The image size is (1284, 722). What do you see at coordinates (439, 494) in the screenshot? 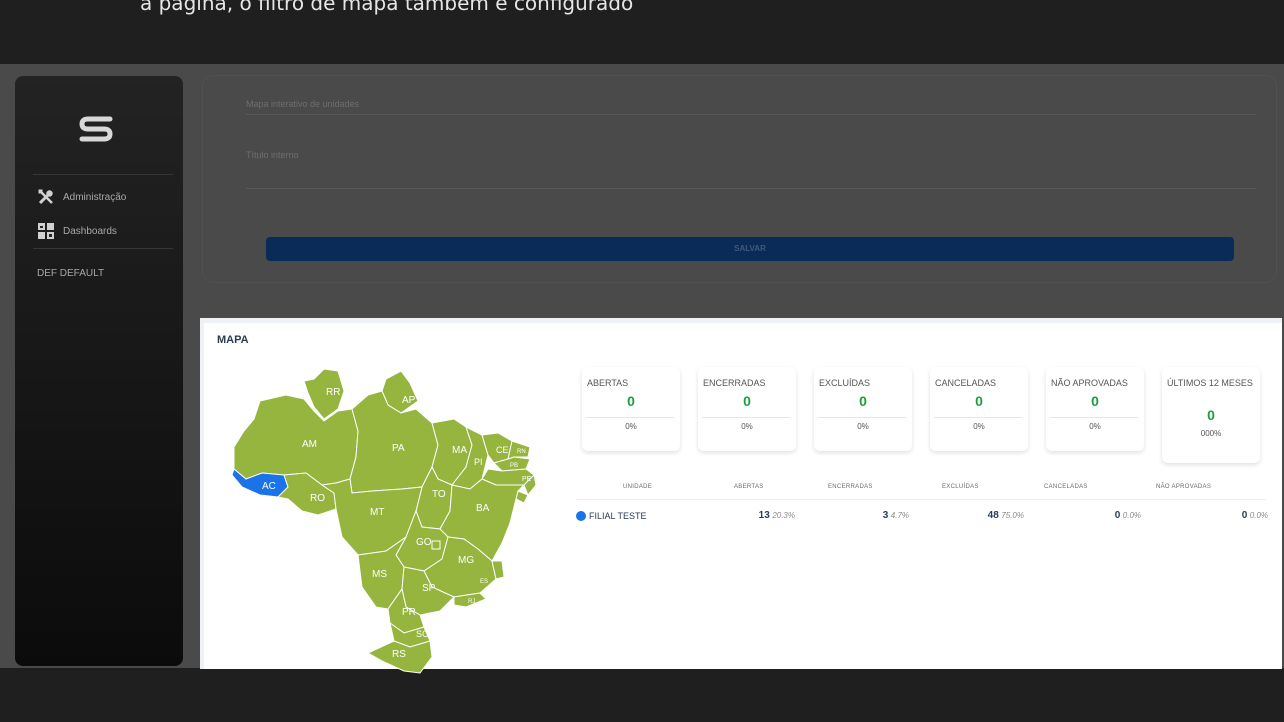
I see `state-label: TO` at bounding box center [439, 494].